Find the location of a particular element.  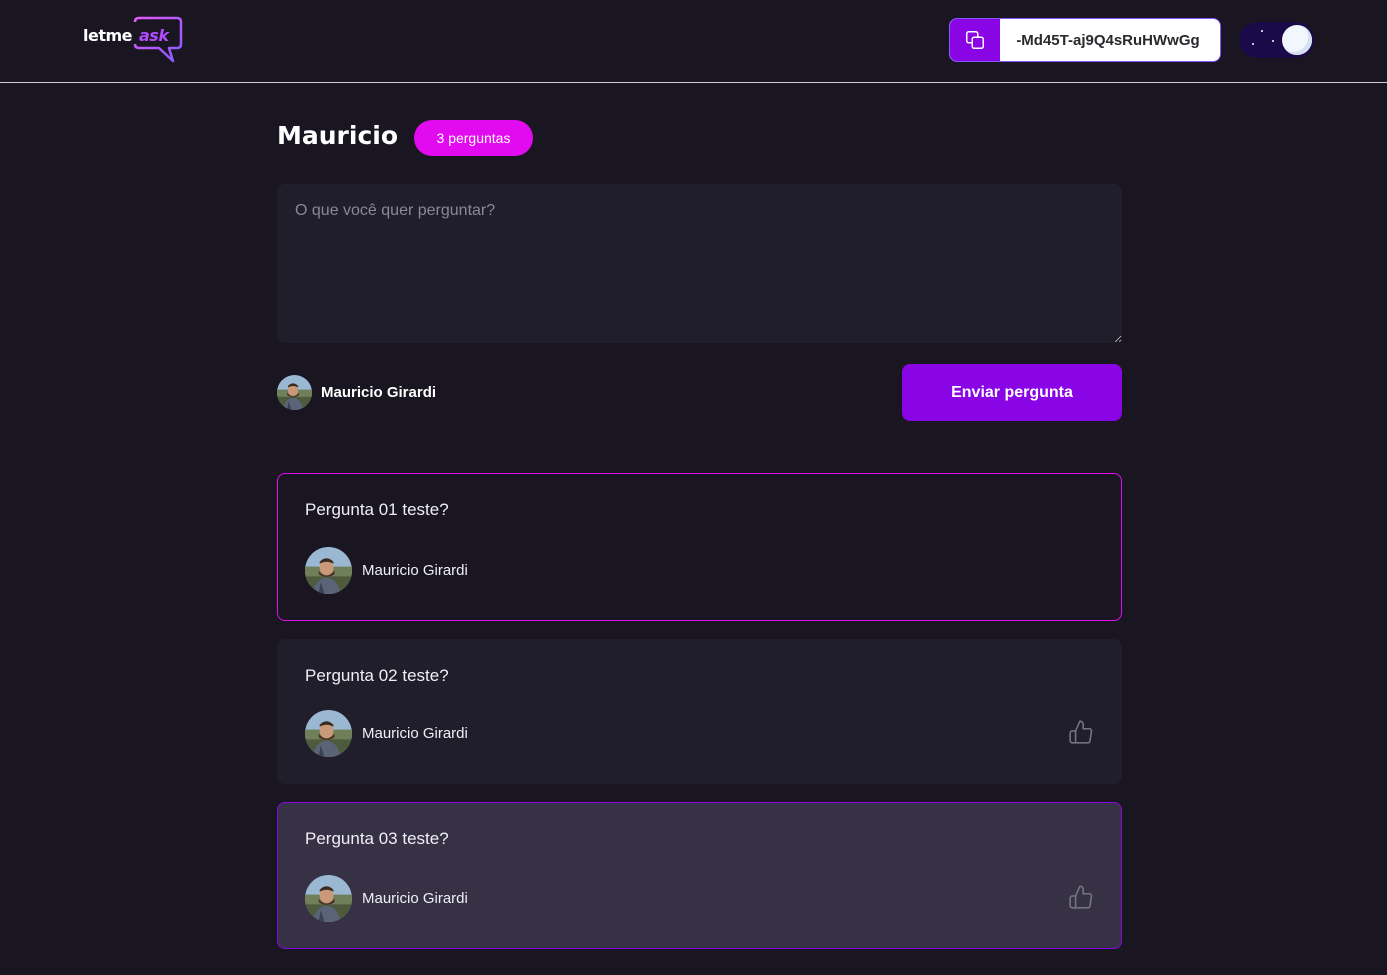

current-user-name: Mauricio Girardi is located at coordinates (379, 392).